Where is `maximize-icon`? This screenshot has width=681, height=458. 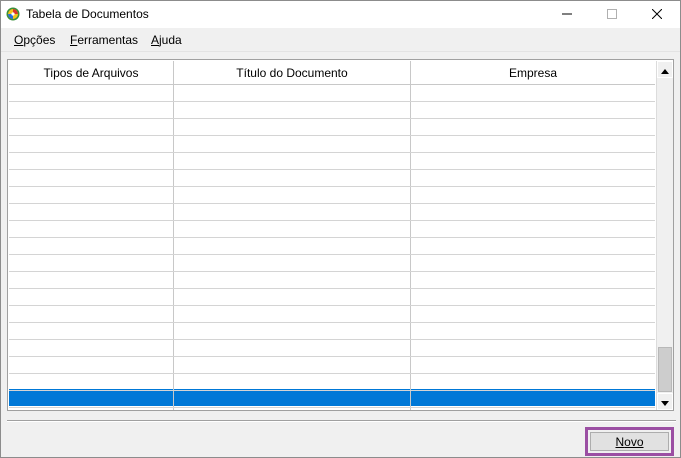 maximize-icon is located at coordinates (612, 15).